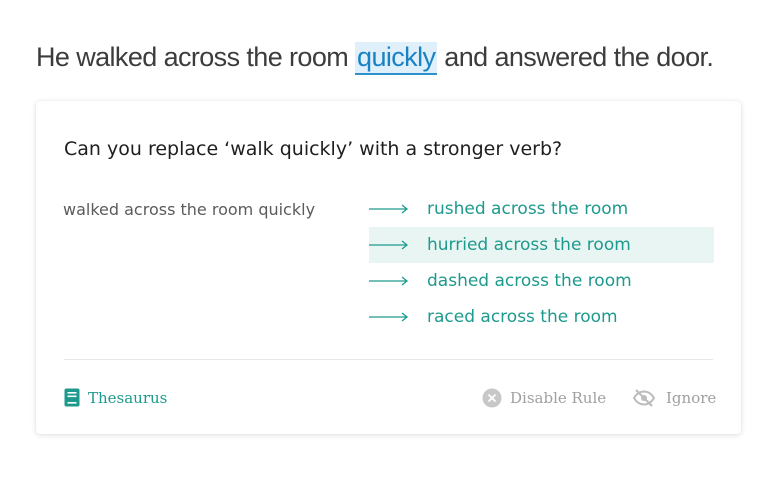 The height and width of the screenshot is (480, 760). I want to click on disable-rule-button: Disable Rule, so click(544, 398).